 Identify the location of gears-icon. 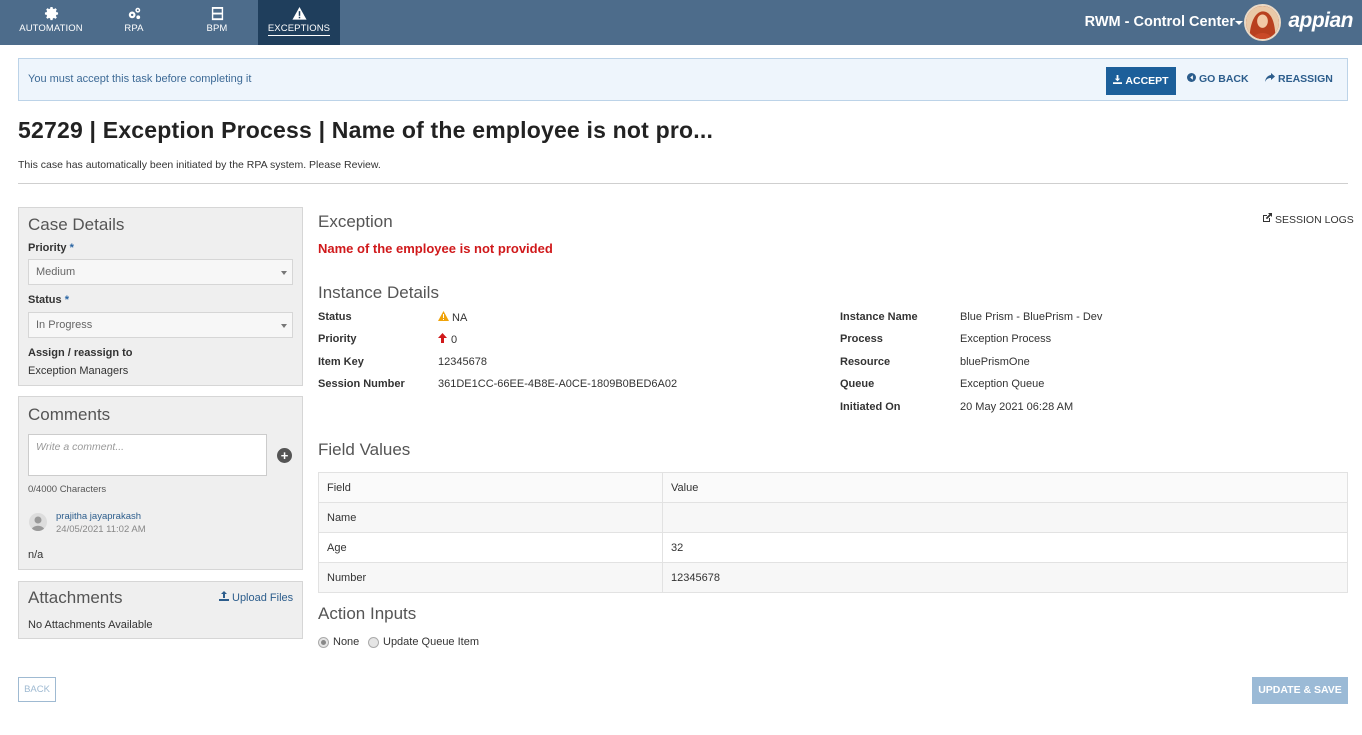
(134, 11).